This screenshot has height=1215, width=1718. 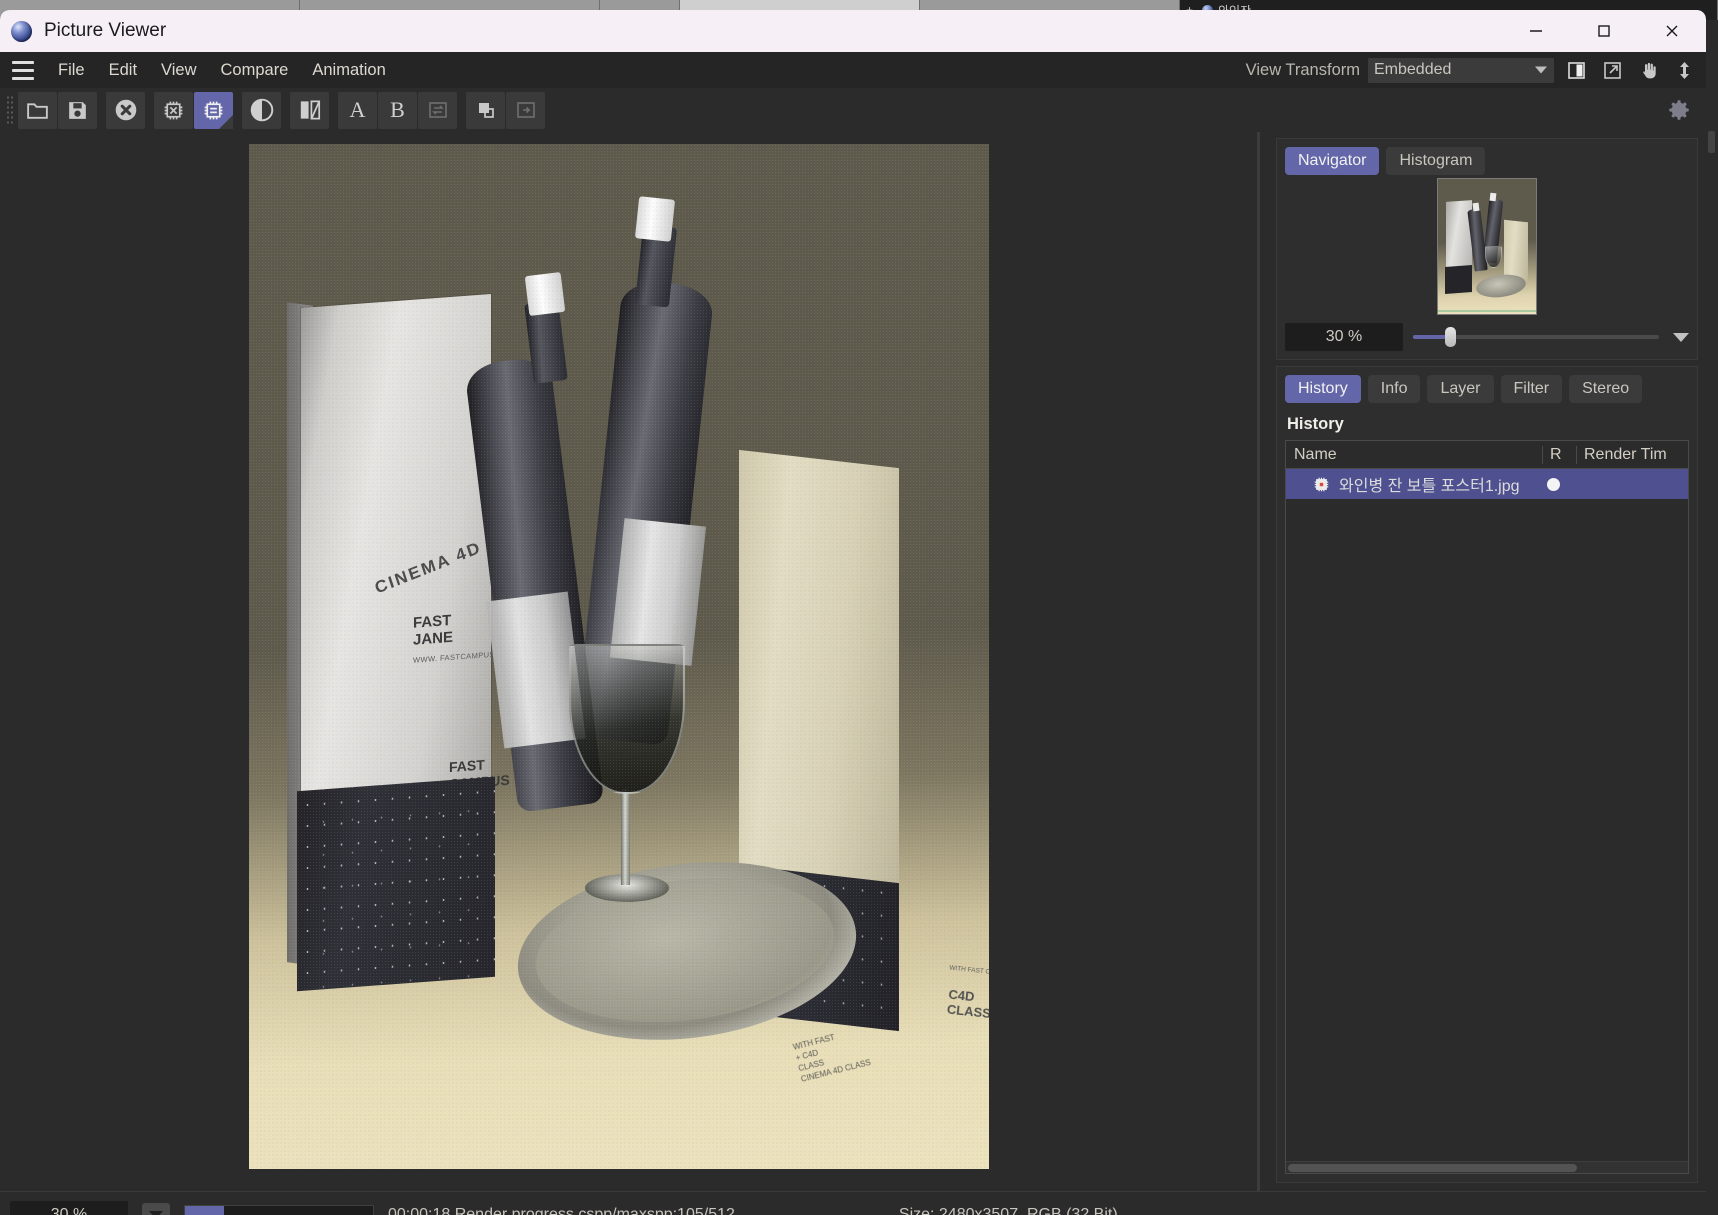 I want to click on contrast-circle-icon, so click(x=261, y=110).